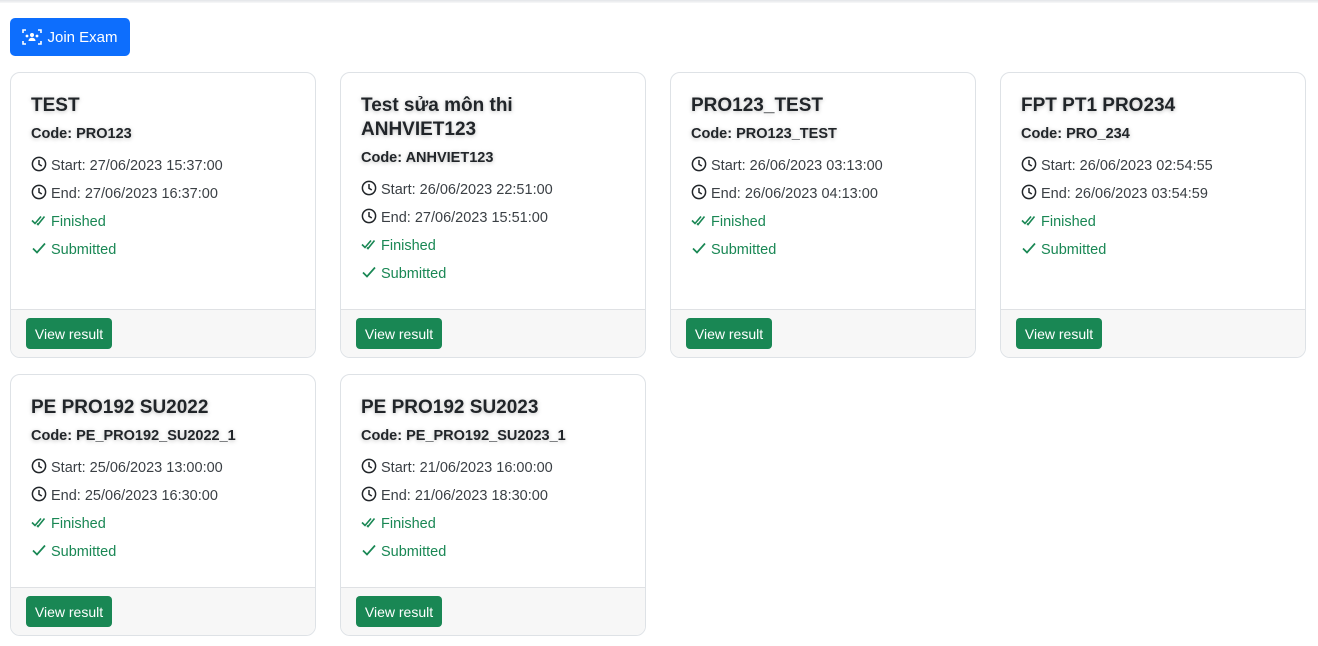 The image size is (1318, 646). I want to click on exam-code: Code: ANHVIET123, so click(427, 158).